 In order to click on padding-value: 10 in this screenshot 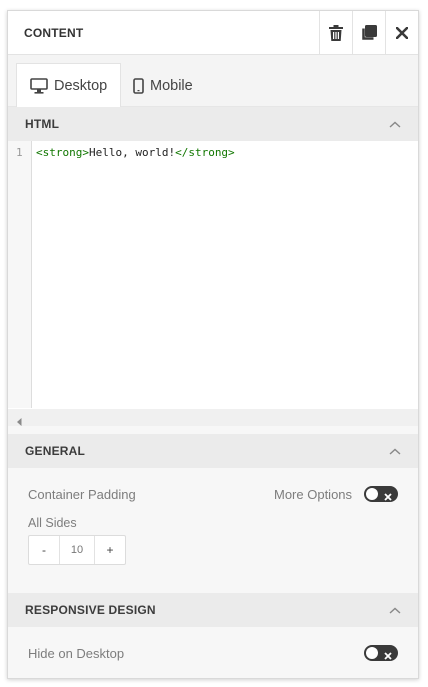, I will do `click(77, 550)`.